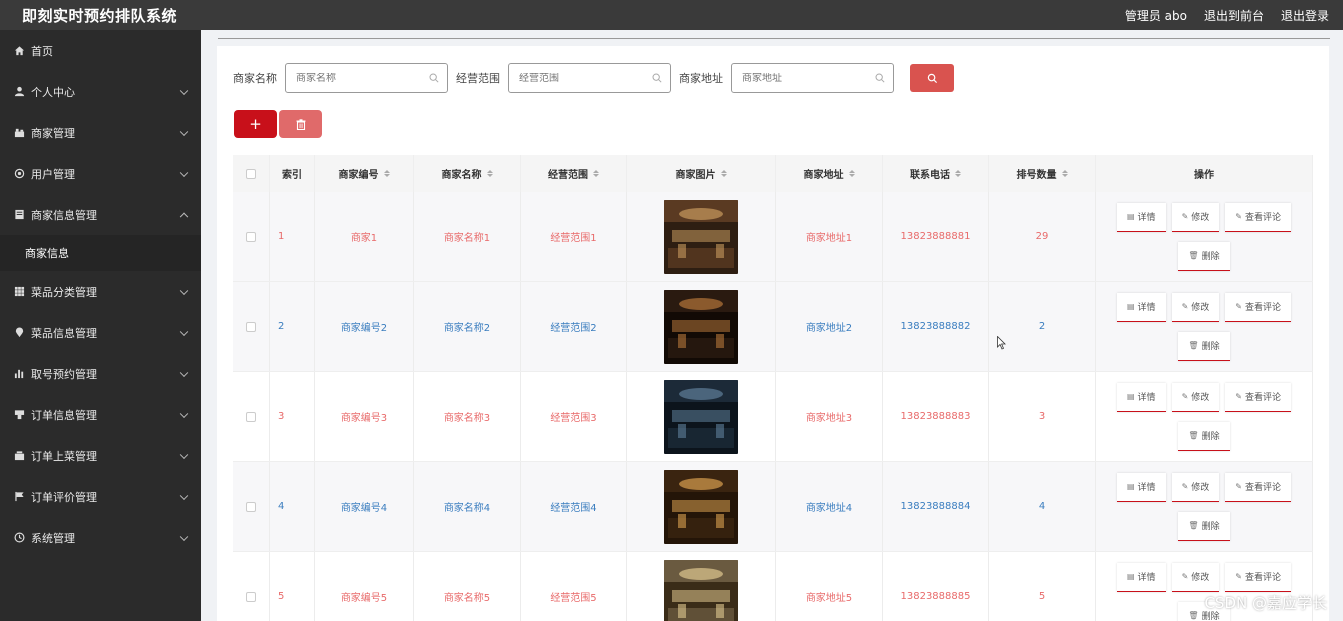 The height and width of the screenshot is (621, 1343). What do you see at coordinates (100, 291) in the screenshot?
I see `sidebar-item-dish-category: 菜品分类管理` at bounding box center [100, 291].